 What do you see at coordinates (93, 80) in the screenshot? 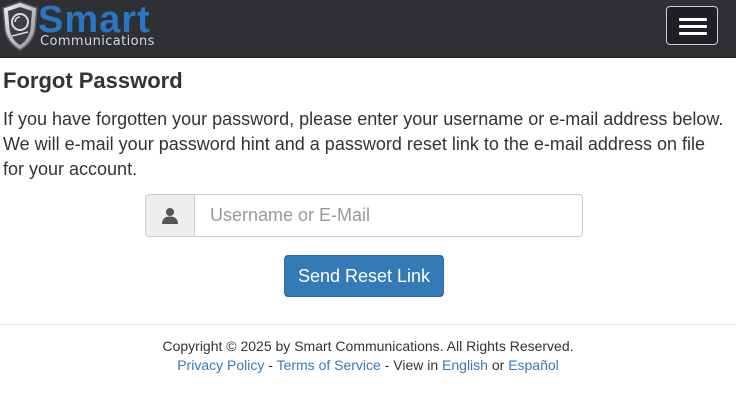
I see `page-title: Forgot Password` at bounding box center [93, 80].